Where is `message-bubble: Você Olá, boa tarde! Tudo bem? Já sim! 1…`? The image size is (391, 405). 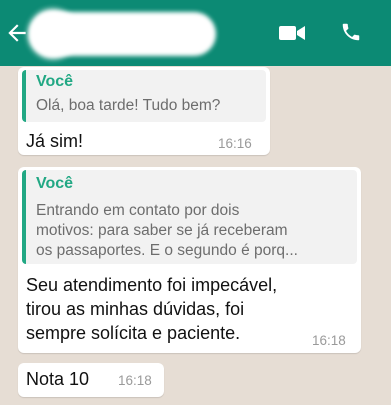
message-bubble: Você Olá, boa tarde! Tudo bem? Já sim! 1… is located at coordinates (144, 111).